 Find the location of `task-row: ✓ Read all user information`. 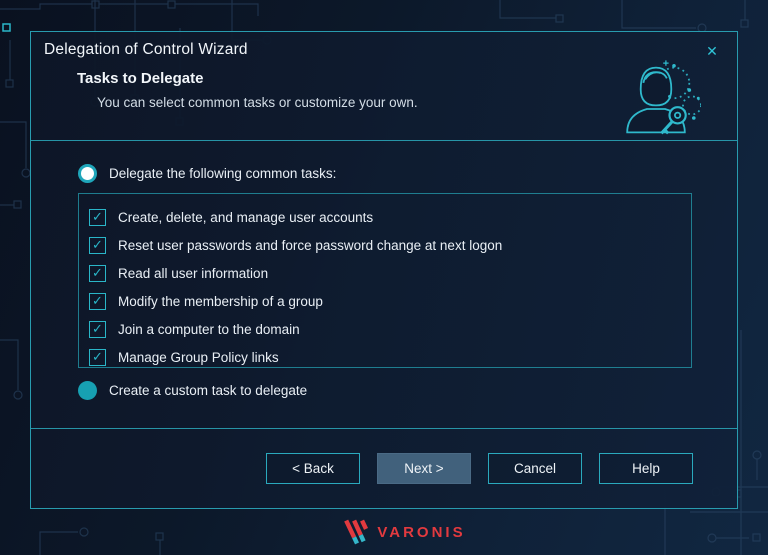

task-row: ✓ Read all user information is located at coordinates (390, 273).